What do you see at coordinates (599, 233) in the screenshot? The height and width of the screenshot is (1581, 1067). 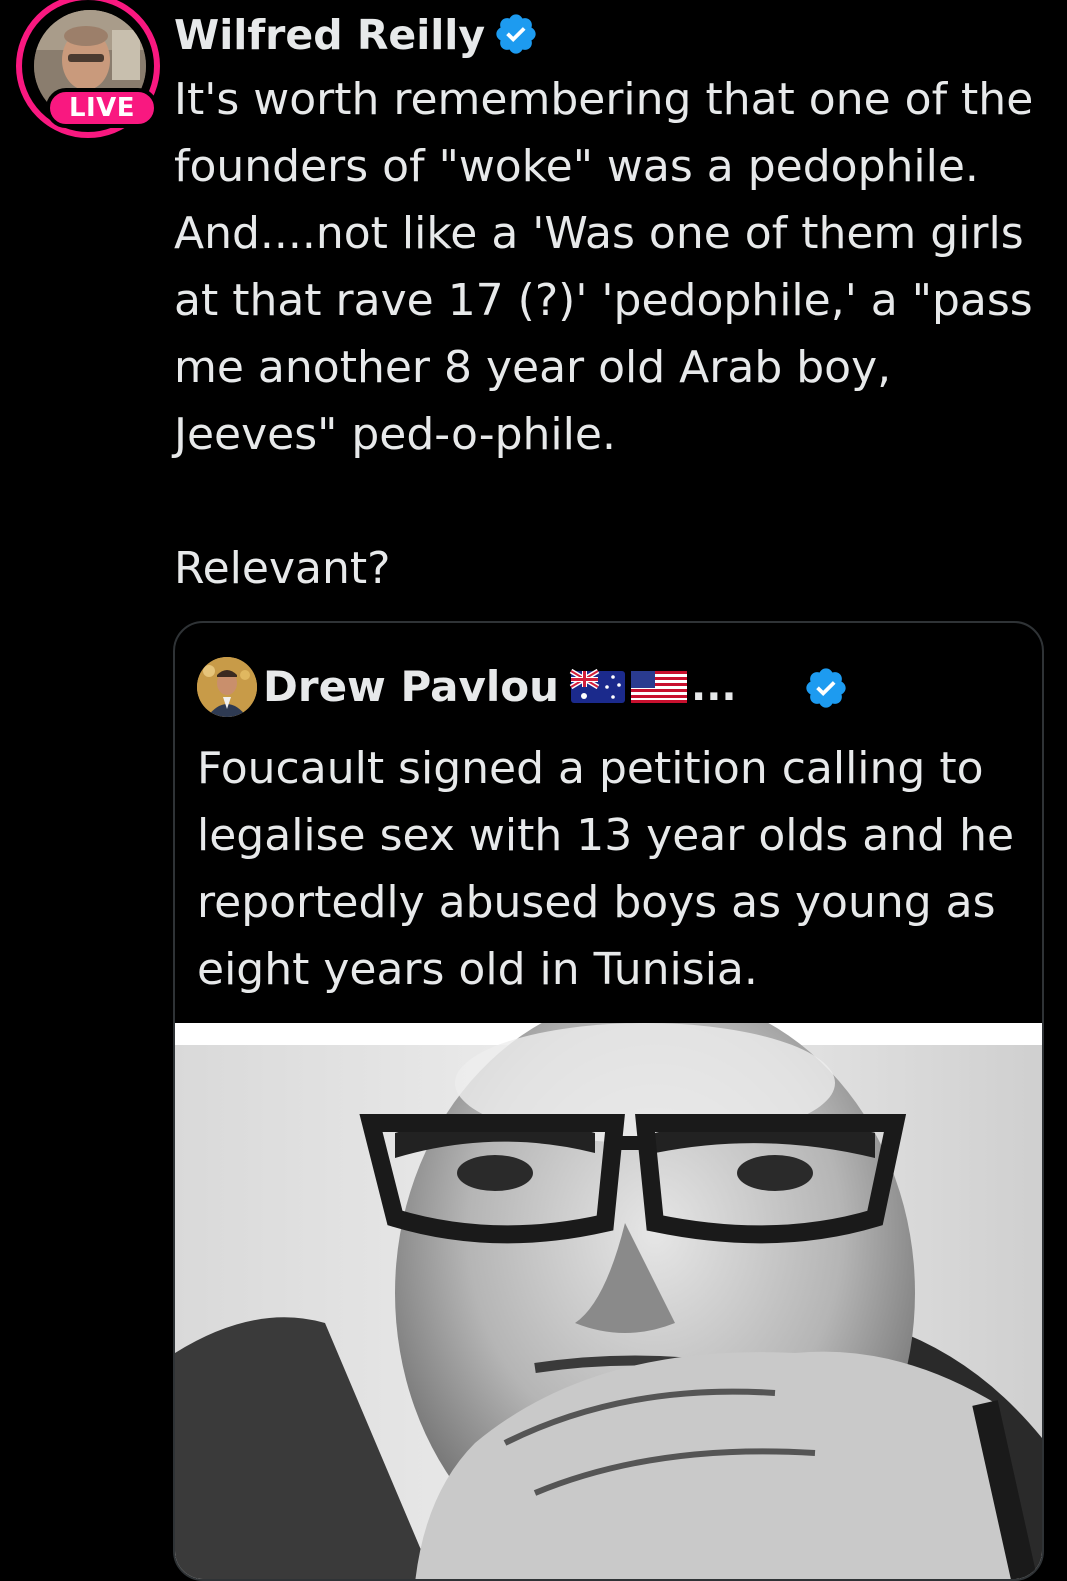 I see `tweet-line: And....not like a 'Was one of them girls` at bounding box center [599, 233].